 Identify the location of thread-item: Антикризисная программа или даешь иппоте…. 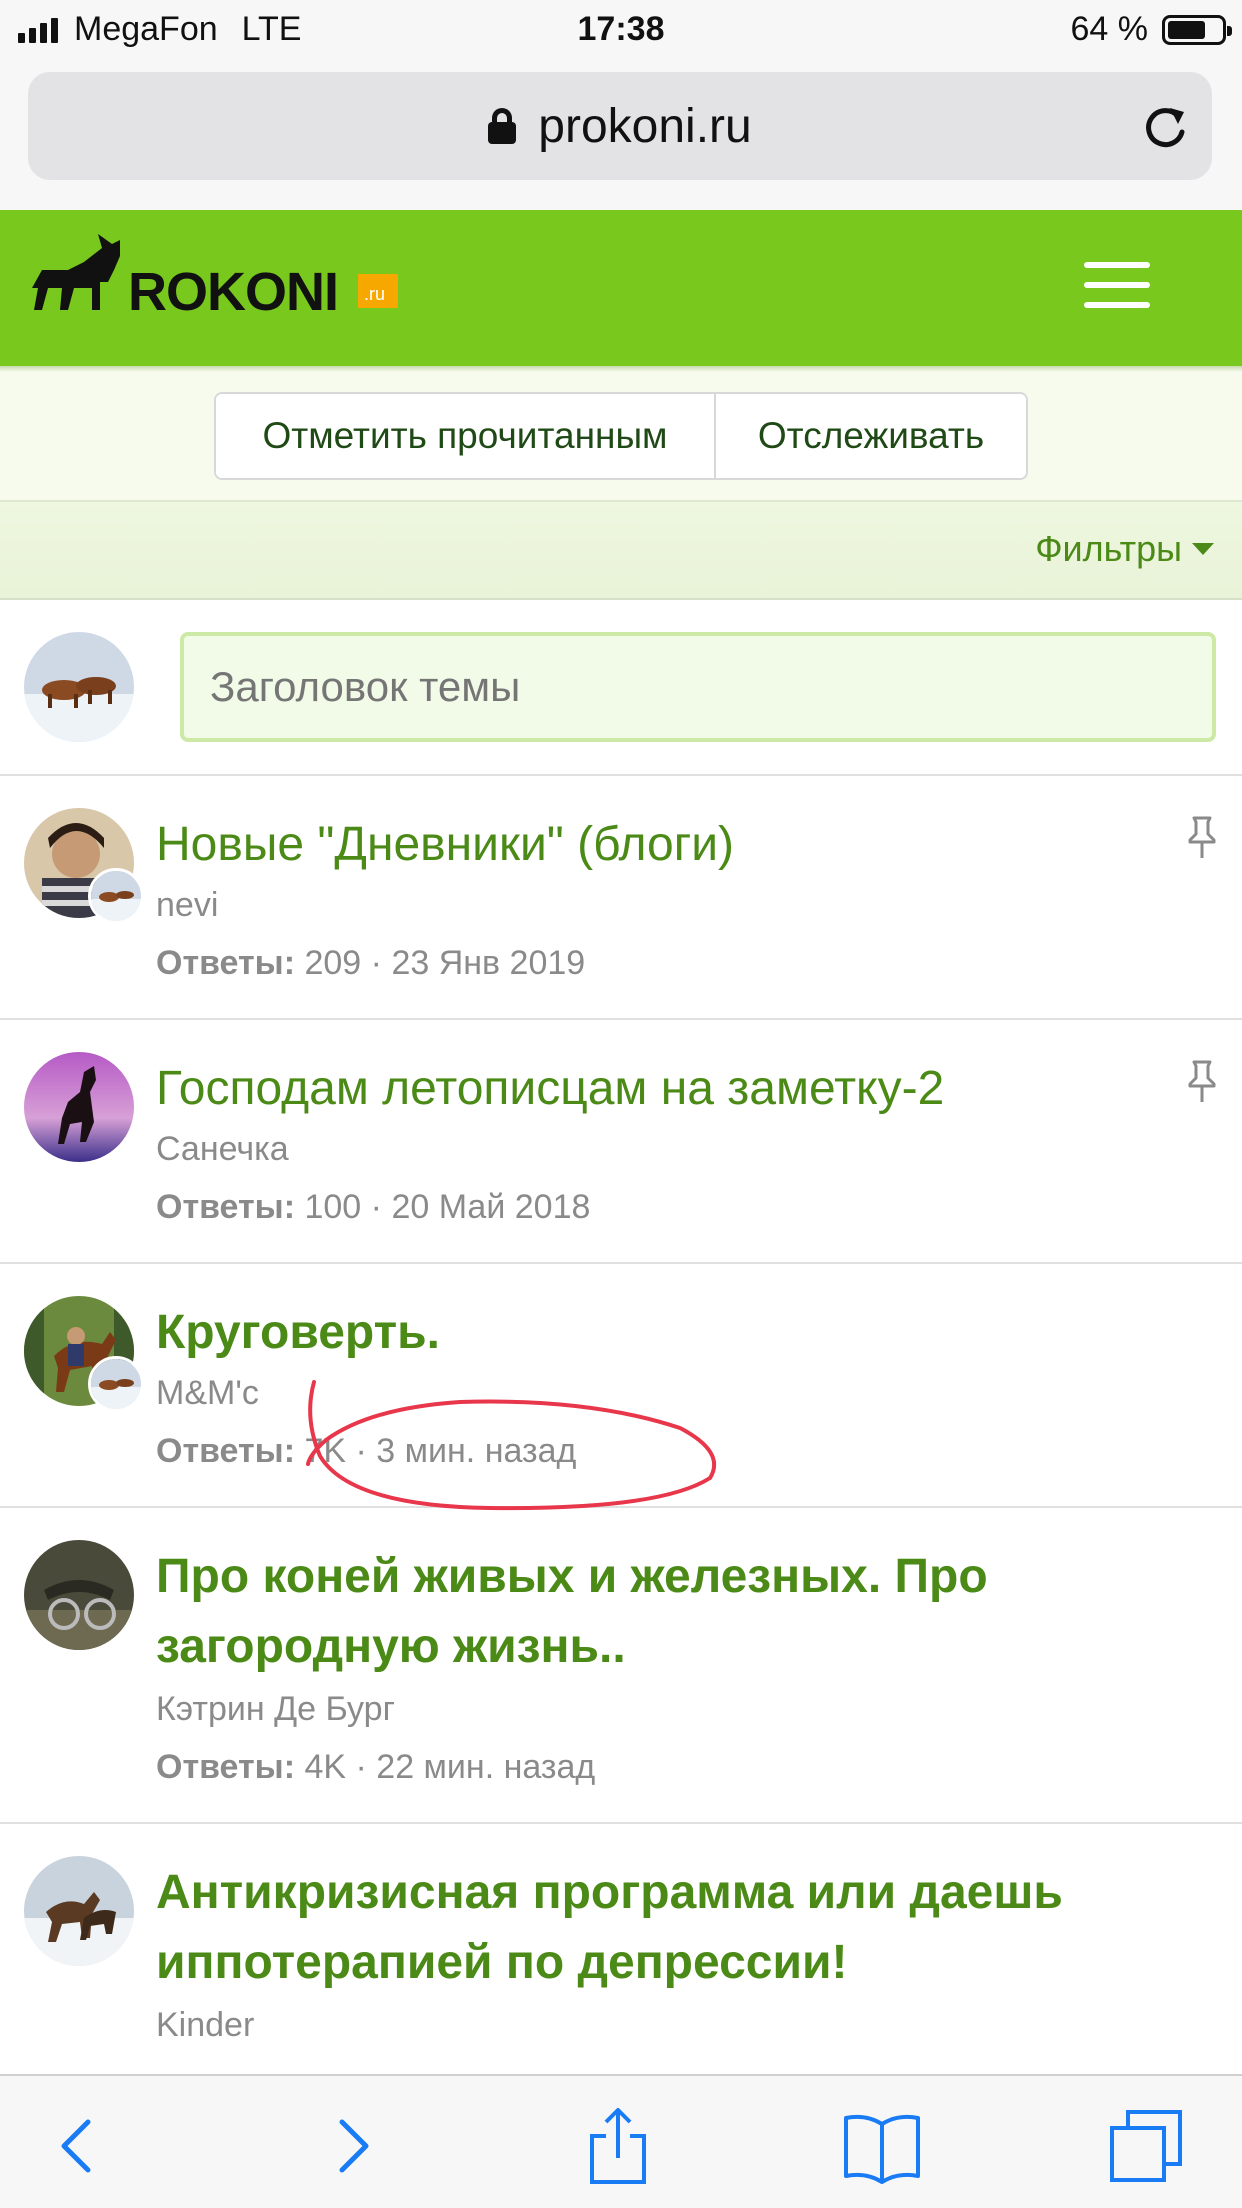
(621, 1954).